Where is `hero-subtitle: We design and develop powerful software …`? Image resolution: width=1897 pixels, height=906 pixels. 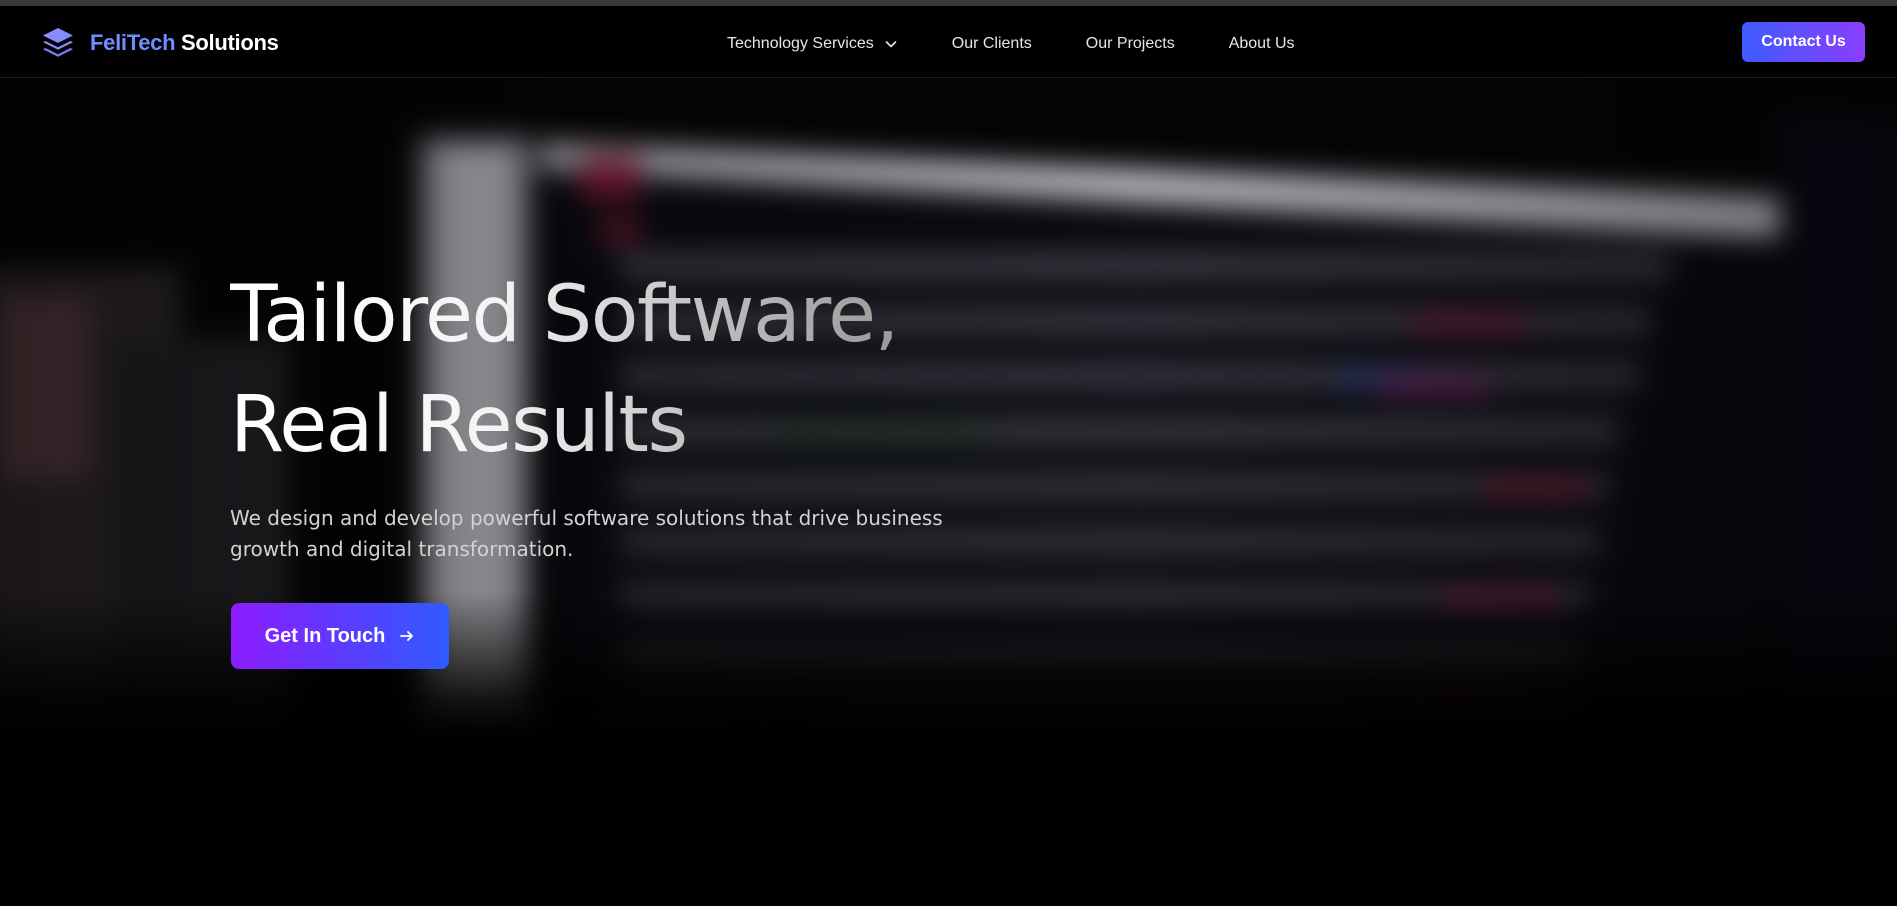
hero-subtitle: We design and develop powerful software … is located at coordinates (586, 533).